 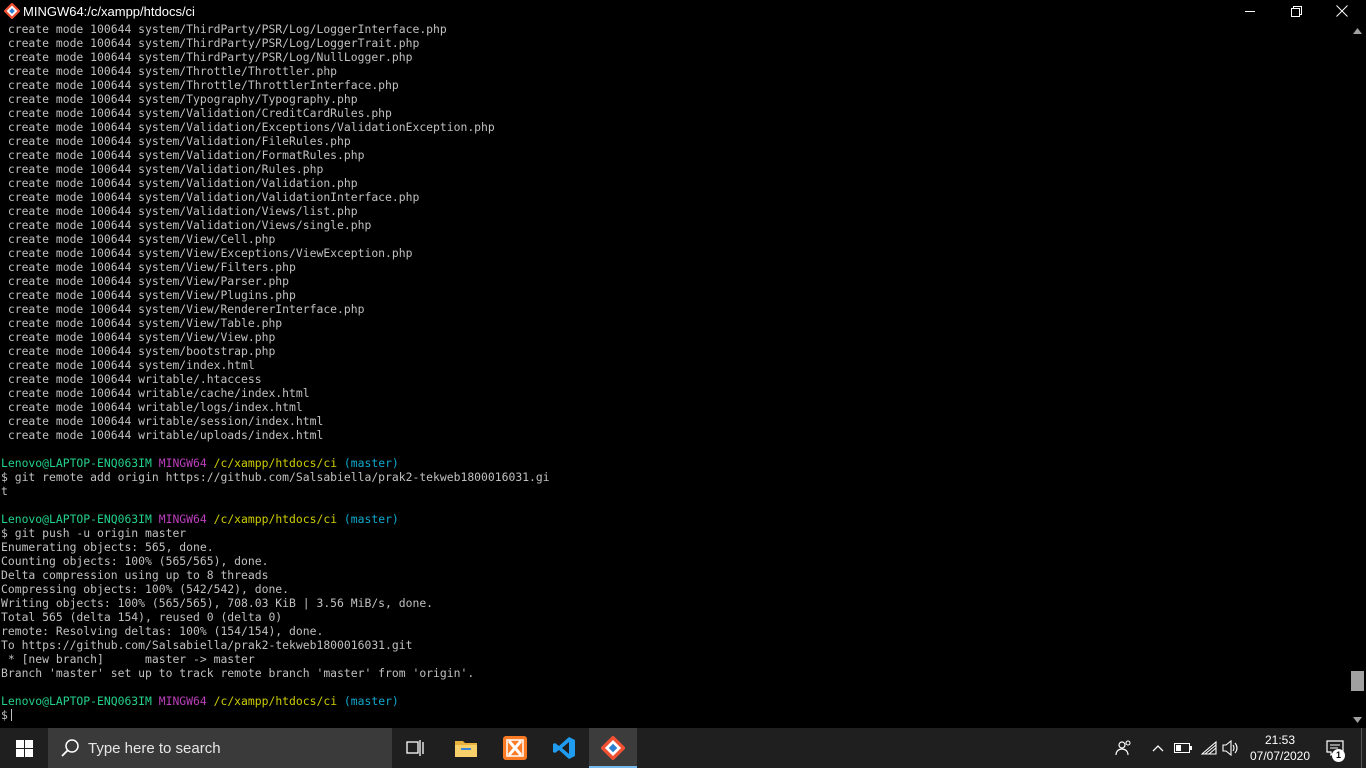 What do you see at coordinates (1158, 748) in the screenshot?
I see `show-hidden-icons-button` at bounding box center [1158, 748].